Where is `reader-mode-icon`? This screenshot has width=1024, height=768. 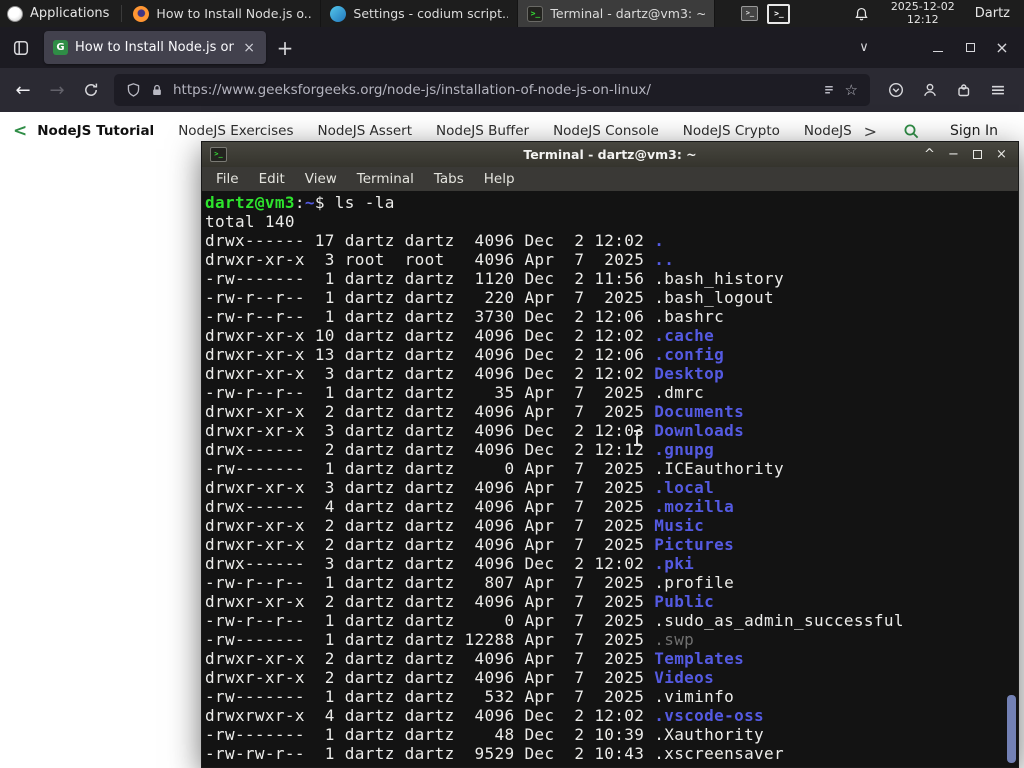 reader-mode-icon is located at coordinates (828, 90).